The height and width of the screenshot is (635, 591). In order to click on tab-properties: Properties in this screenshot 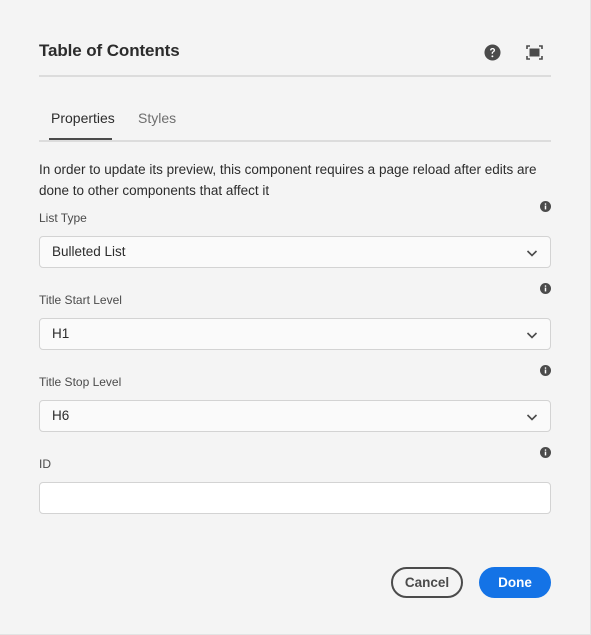, I will do `click(83, 118)`.